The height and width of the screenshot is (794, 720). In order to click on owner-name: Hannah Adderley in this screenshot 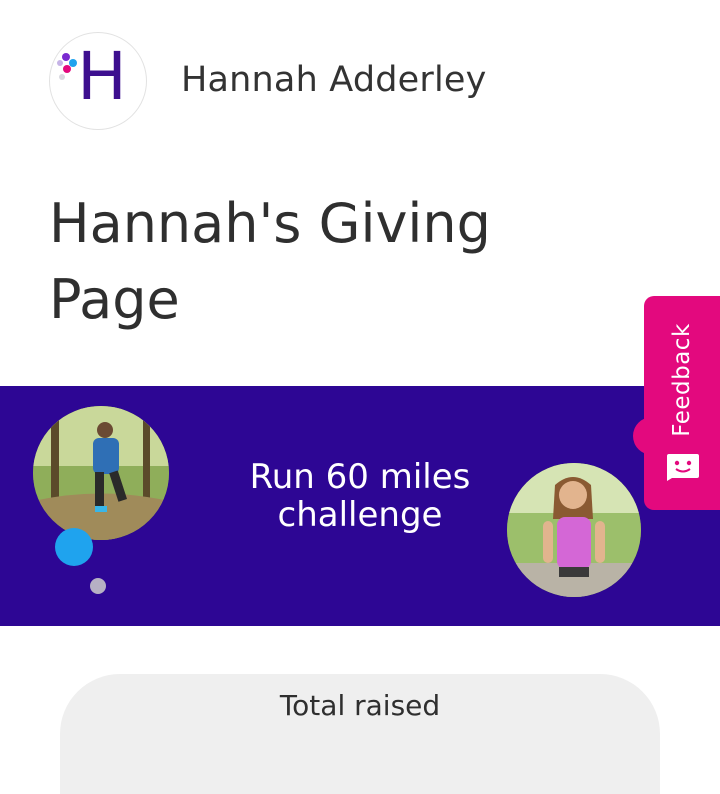, I will do `click(334, 80)`.